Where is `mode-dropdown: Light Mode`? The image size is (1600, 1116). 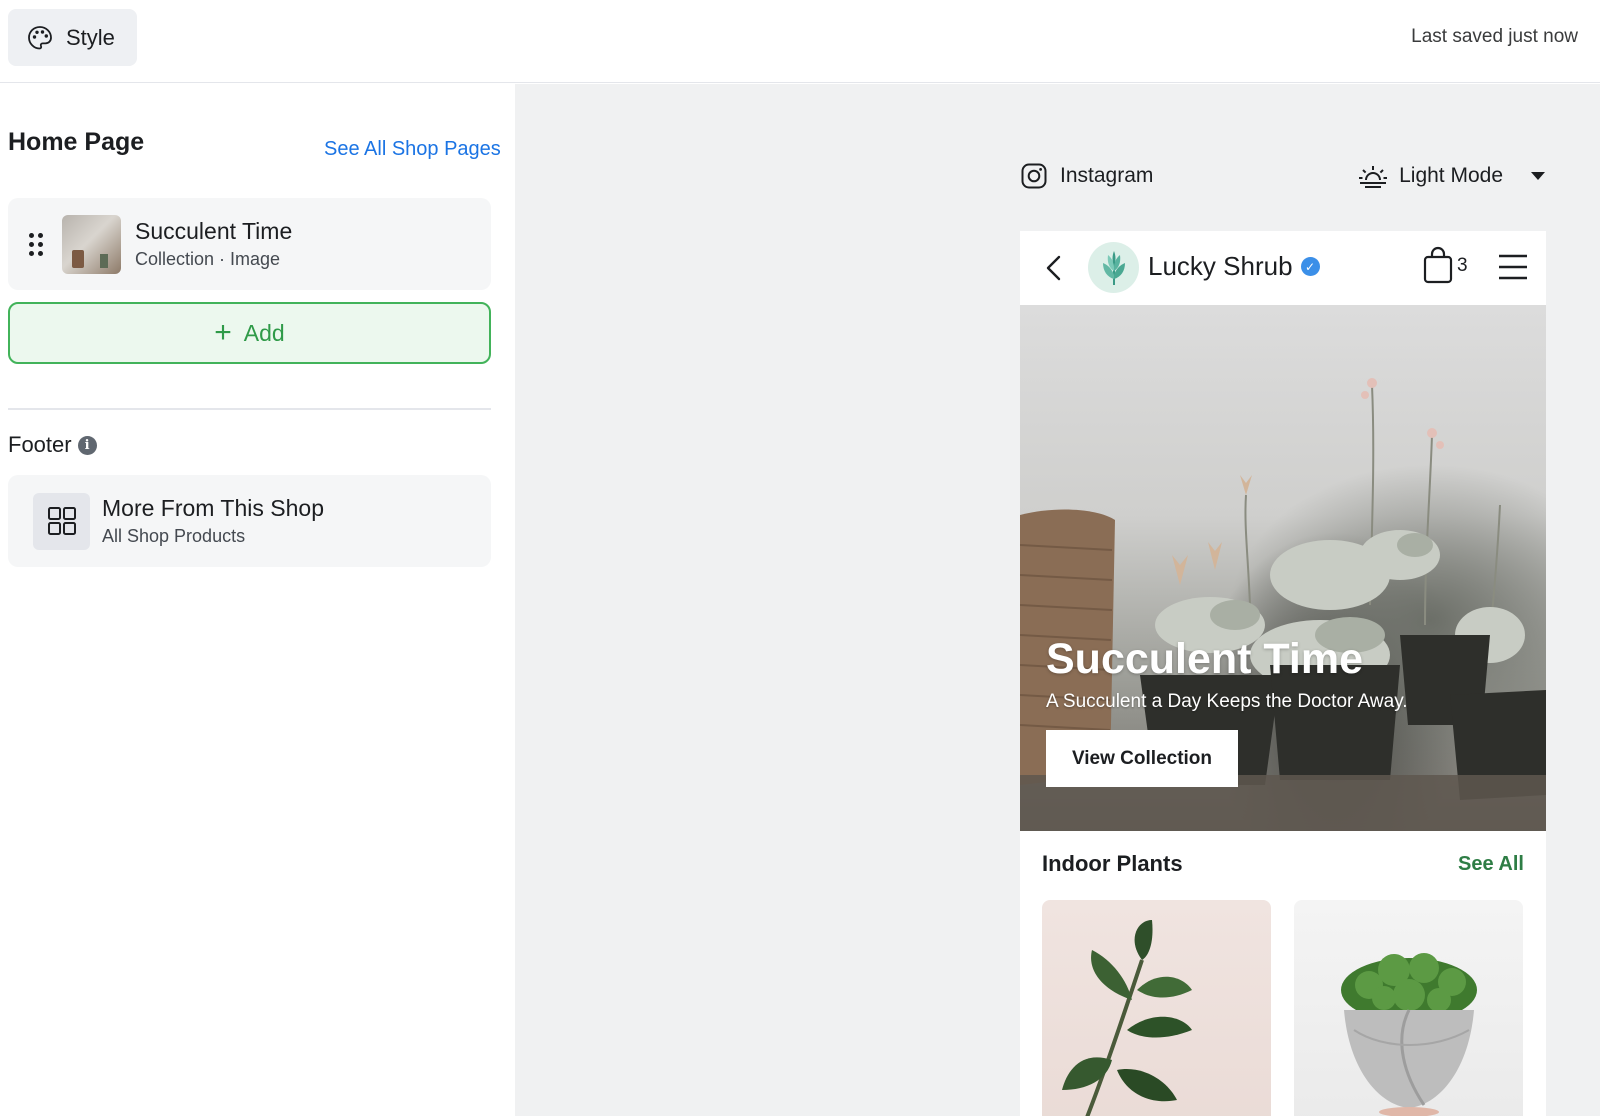 mode-dropdown: Light Mode is located at coordinates (1451, 176).